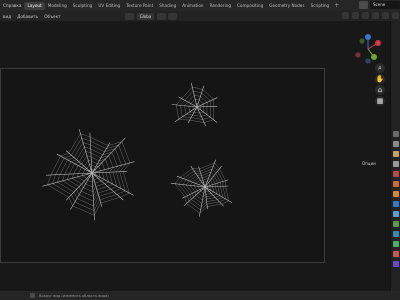 The image size is (400, 300). Describe the element at coordinates (358, 55) in the screenshot. I see `gizmo-neg-x-icon` at that location.